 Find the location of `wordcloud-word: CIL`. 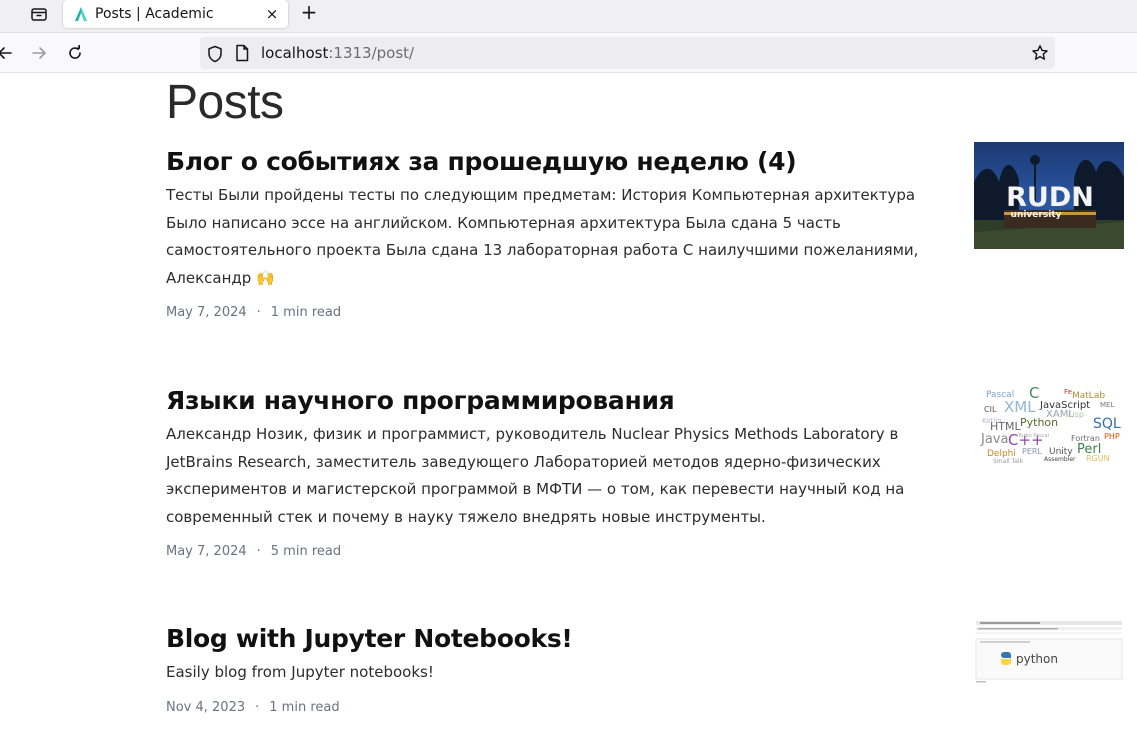

wordcloud-word: CIL is located at coordinates (990, 409).